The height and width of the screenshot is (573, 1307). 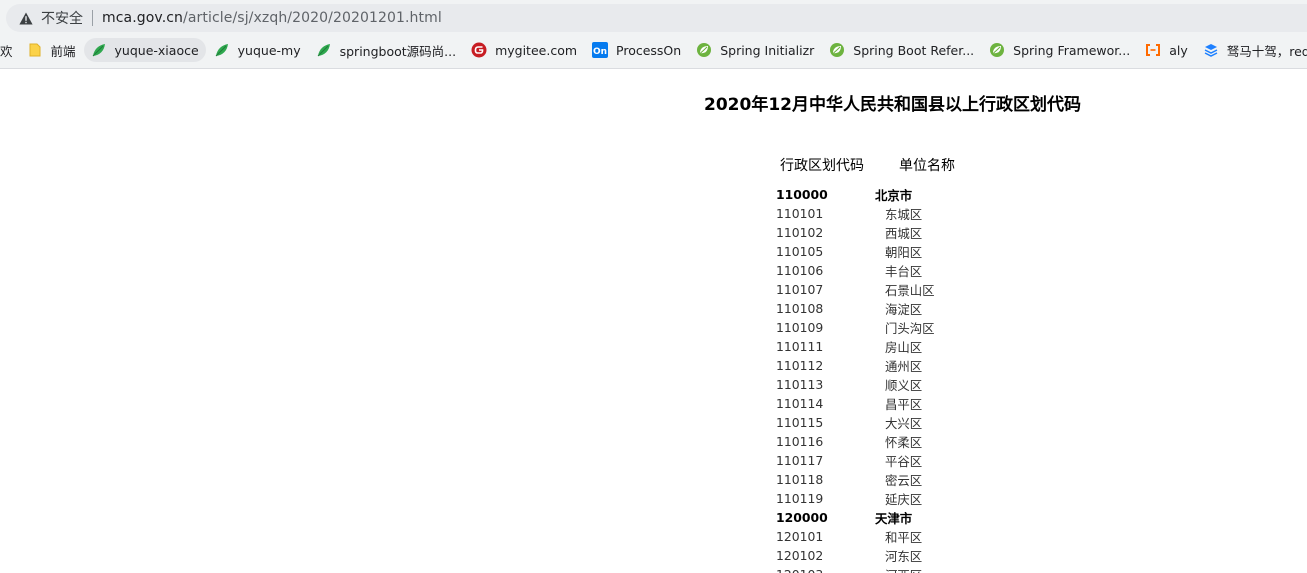 I want to click on folder-icon, so click(x=35, y=50).